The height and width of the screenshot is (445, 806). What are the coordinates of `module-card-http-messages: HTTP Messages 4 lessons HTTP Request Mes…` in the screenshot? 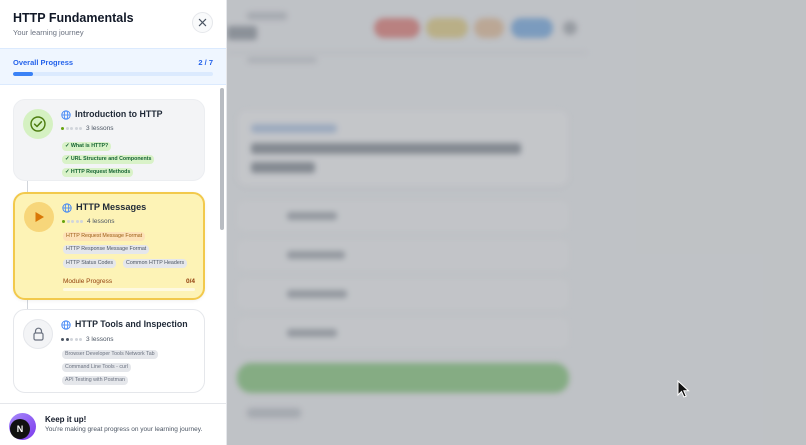 It's located at (109, 246).